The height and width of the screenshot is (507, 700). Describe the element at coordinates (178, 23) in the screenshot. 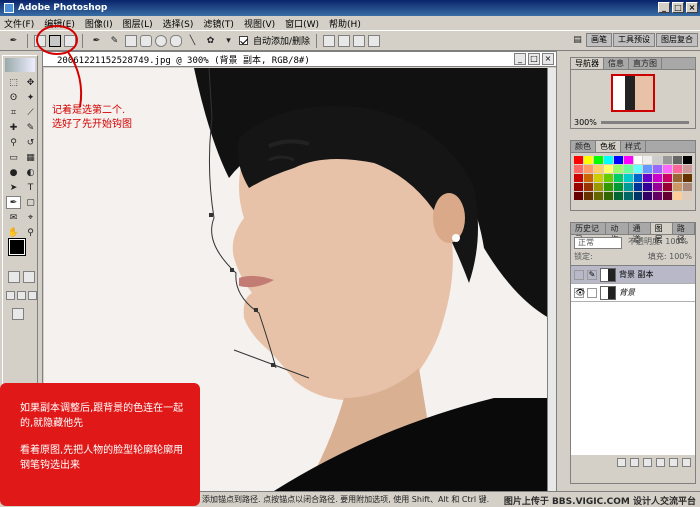

I see `menu-select: 选择(S)` at that location.